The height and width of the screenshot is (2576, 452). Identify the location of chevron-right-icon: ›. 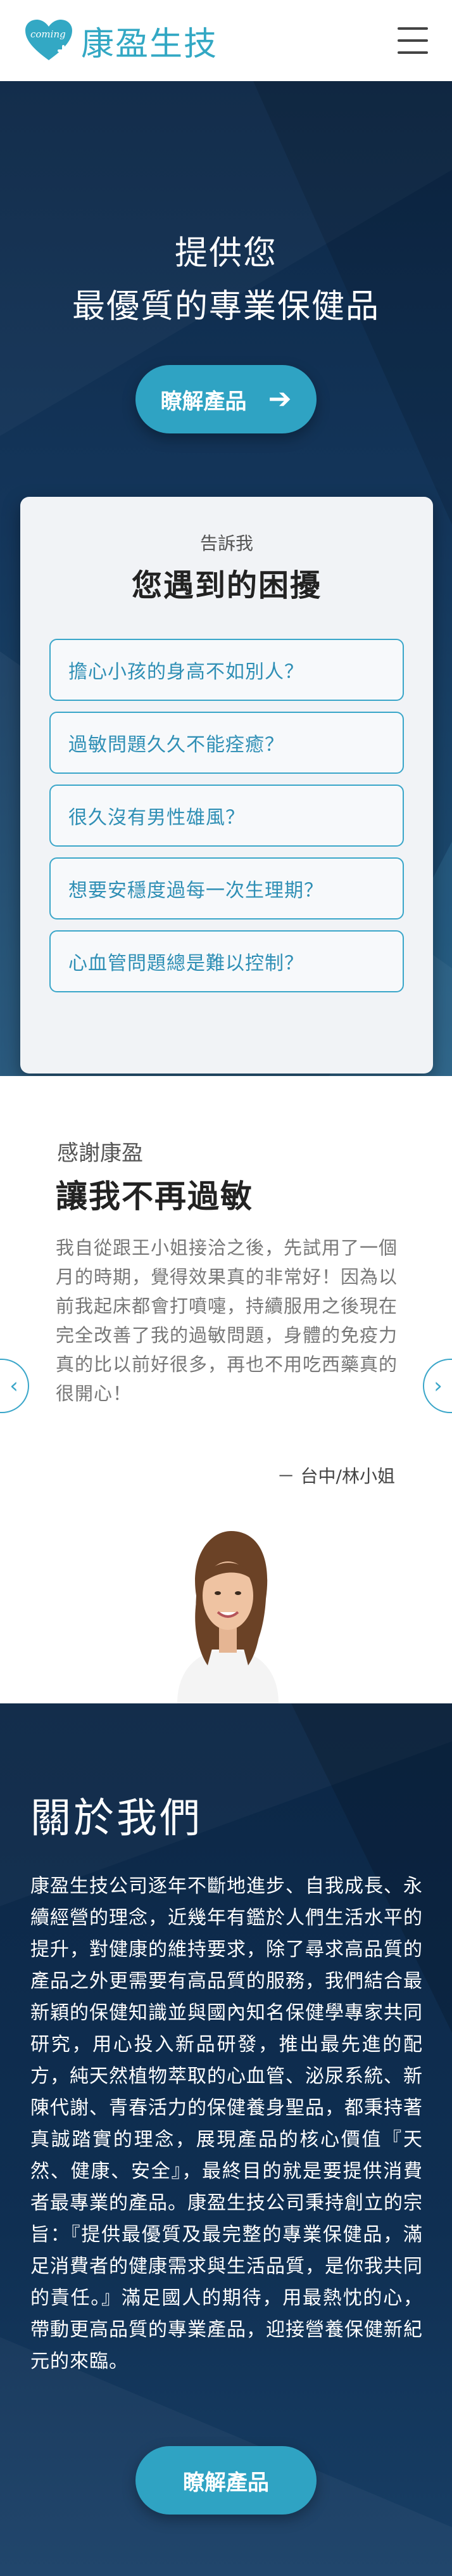
(438, 1386).